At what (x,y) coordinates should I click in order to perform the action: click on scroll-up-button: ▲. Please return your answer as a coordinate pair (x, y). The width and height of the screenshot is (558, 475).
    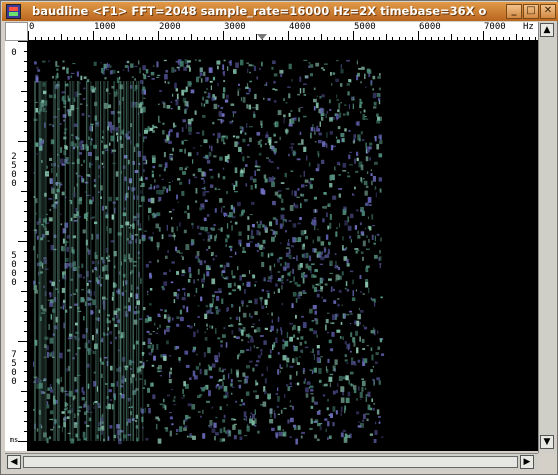
    Looking at the image, I should click on (547, 30).